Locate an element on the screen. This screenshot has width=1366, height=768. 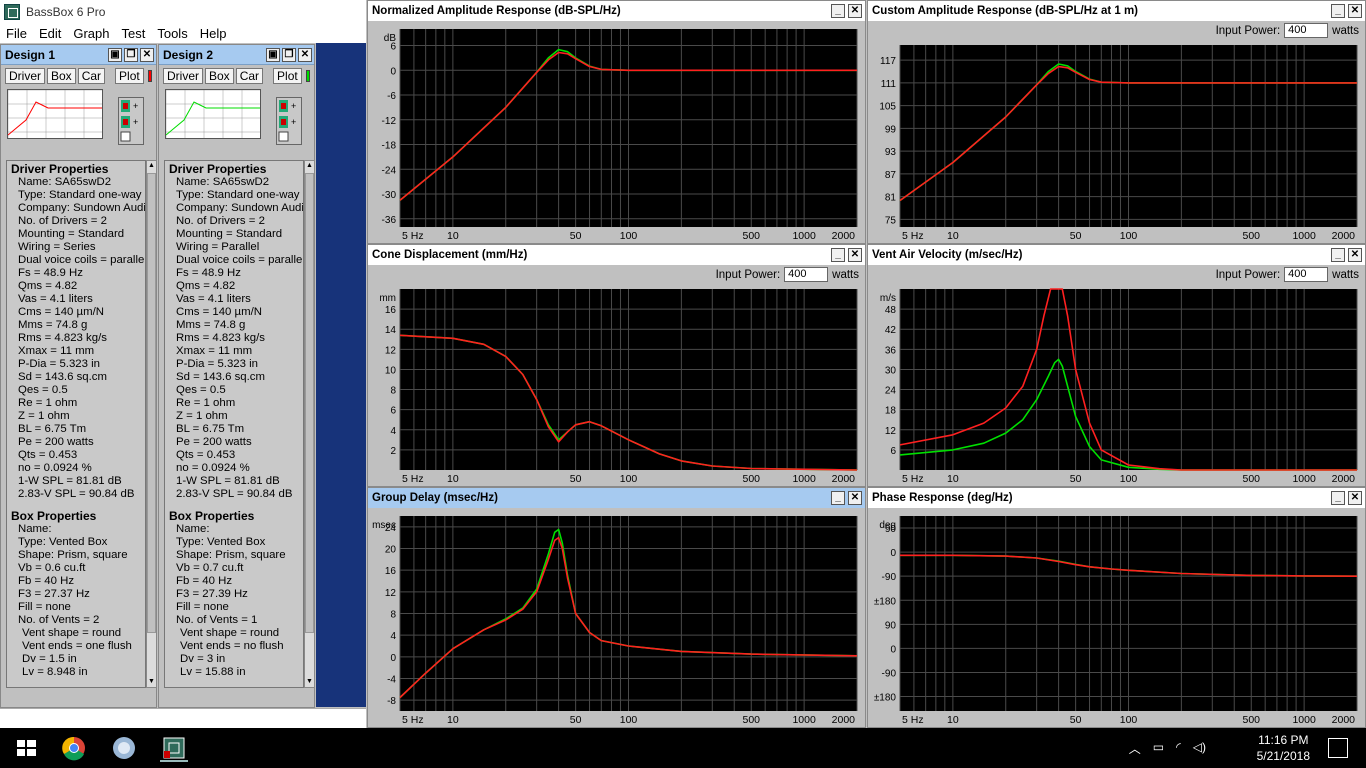
wifi-icon: ◜ is located at coordinates (1178, 748).